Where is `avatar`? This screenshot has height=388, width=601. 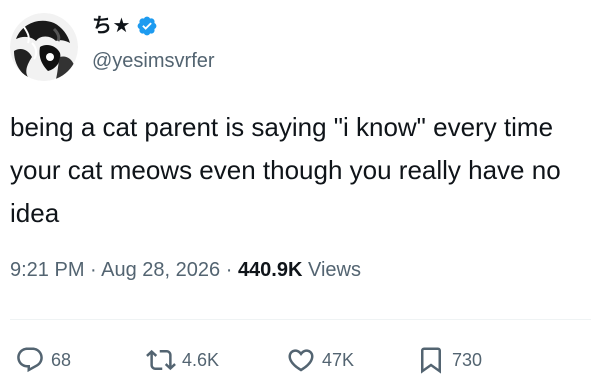 avatar is located at coordinates (44, 47).